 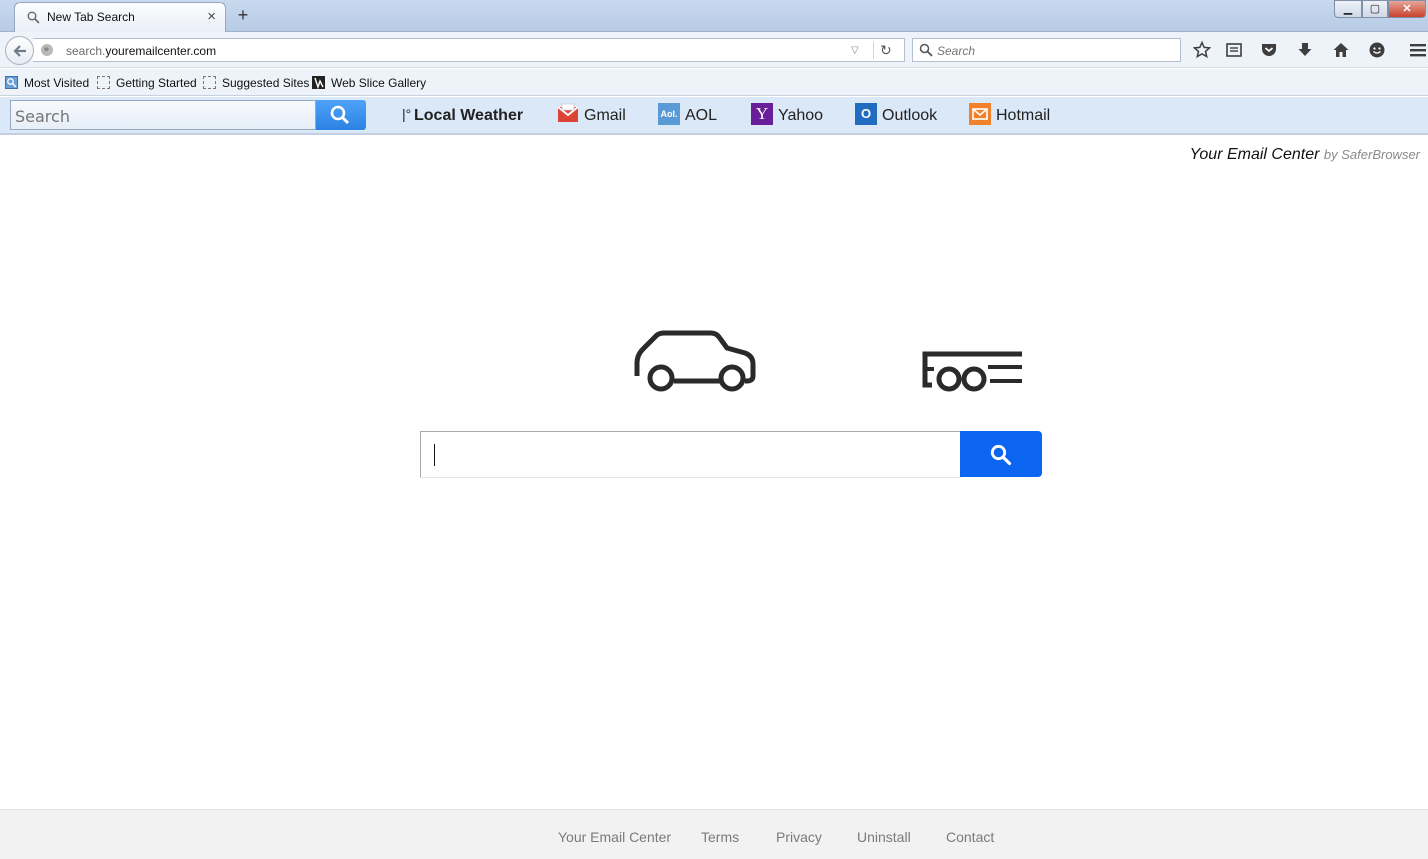 I want to click on main-search-button, so click(x=1001, y=454).